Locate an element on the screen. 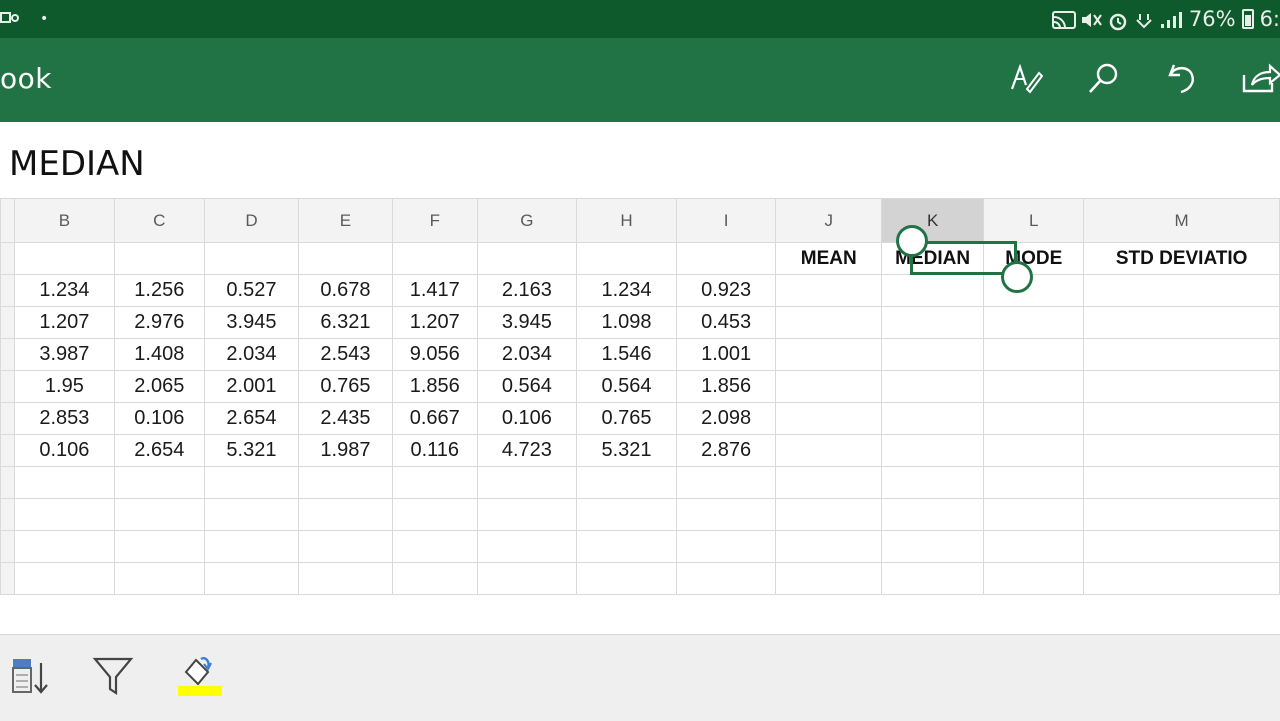 The width and height of the screenshot is (1280, 721). corner-cell is located at coordinates (8, 220).